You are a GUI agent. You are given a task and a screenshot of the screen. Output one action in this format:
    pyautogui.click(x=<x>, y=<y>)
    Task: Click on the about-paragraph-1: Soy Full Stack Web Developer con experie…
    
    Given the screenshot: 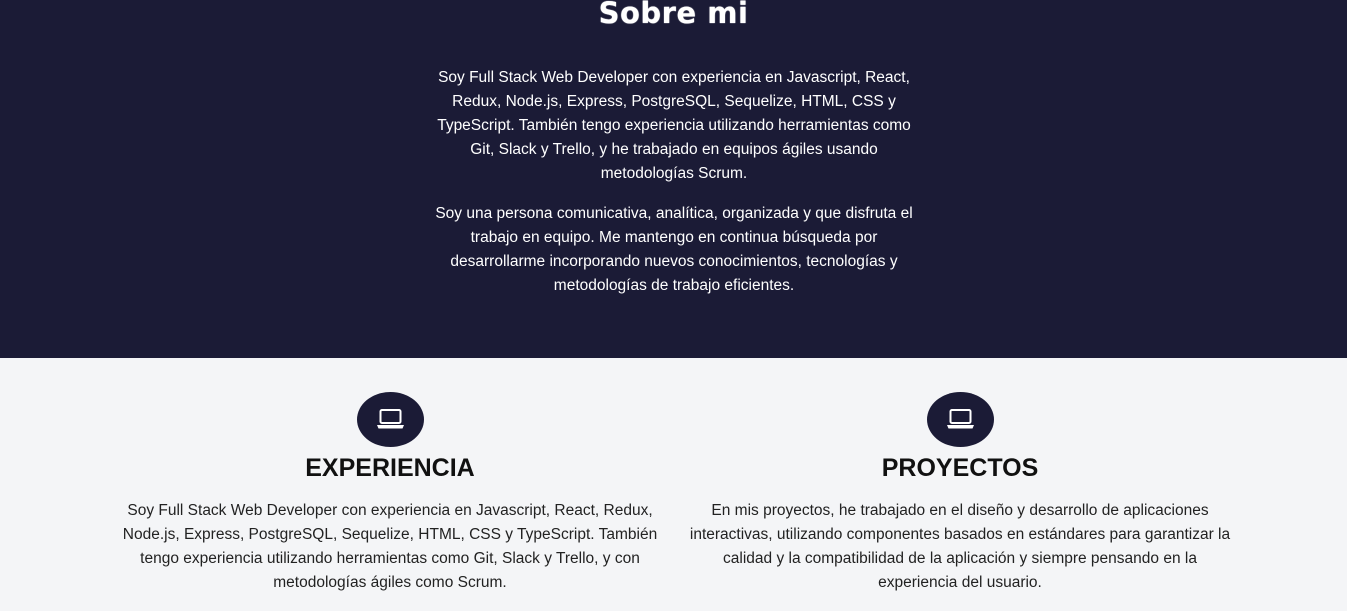 What is the action you would take?
    pyautogui.click(x=674, y=125)
    